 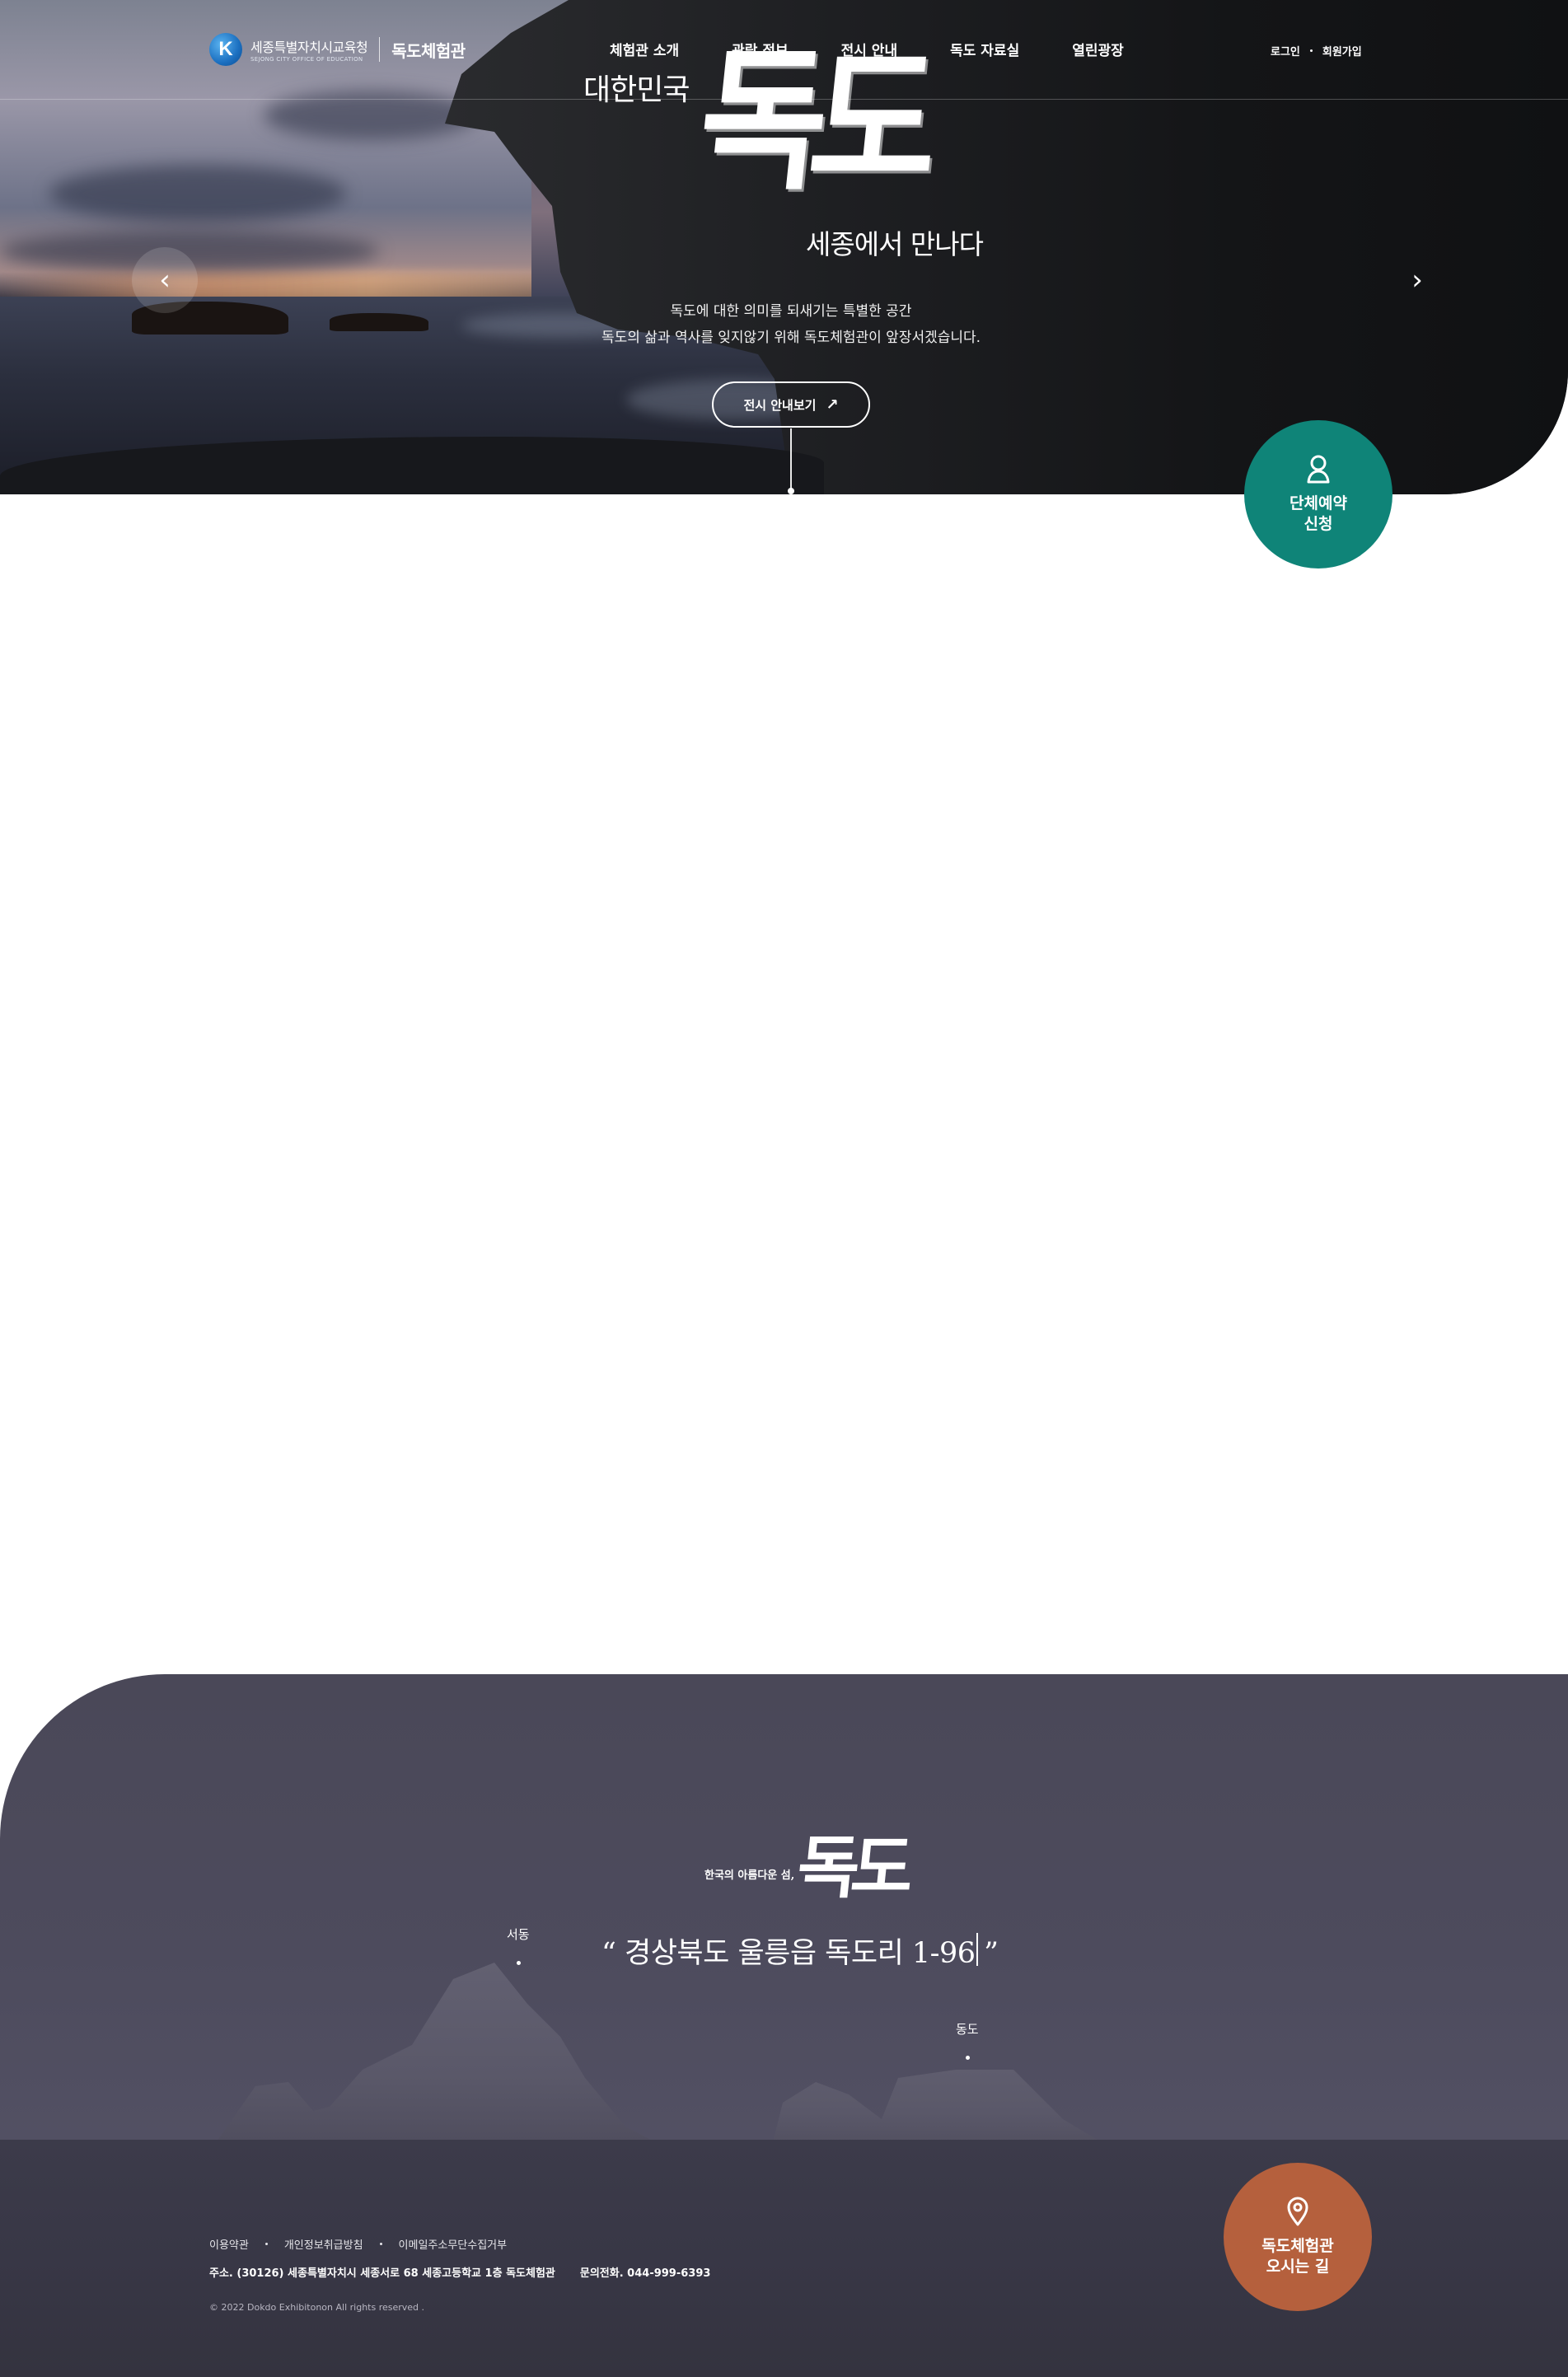 I want to click on email-refusal-link: 이메일주소무단수집거부, so click(x=453, y=2244).